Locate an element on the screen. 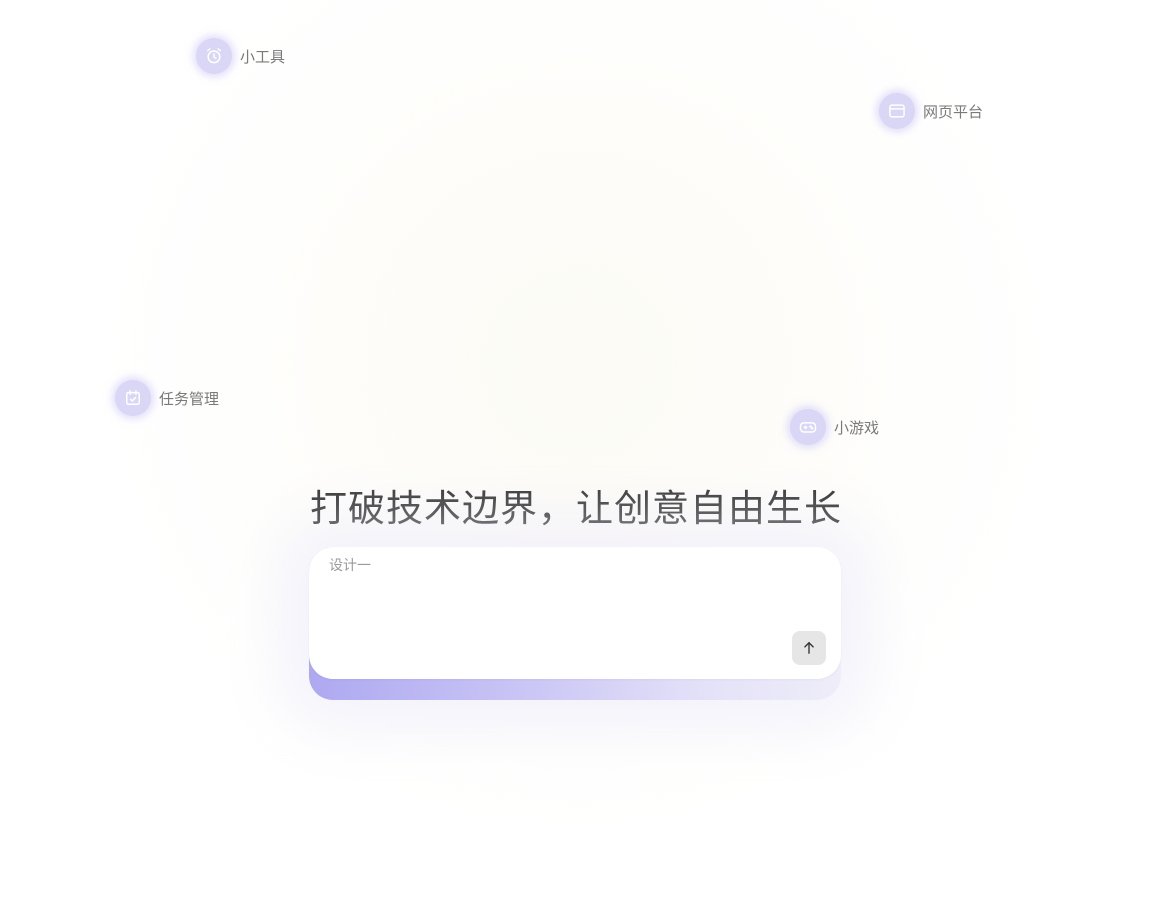 The width and height of the screenshot is (1157, 911). send-button is located at coordinates (809, 648).